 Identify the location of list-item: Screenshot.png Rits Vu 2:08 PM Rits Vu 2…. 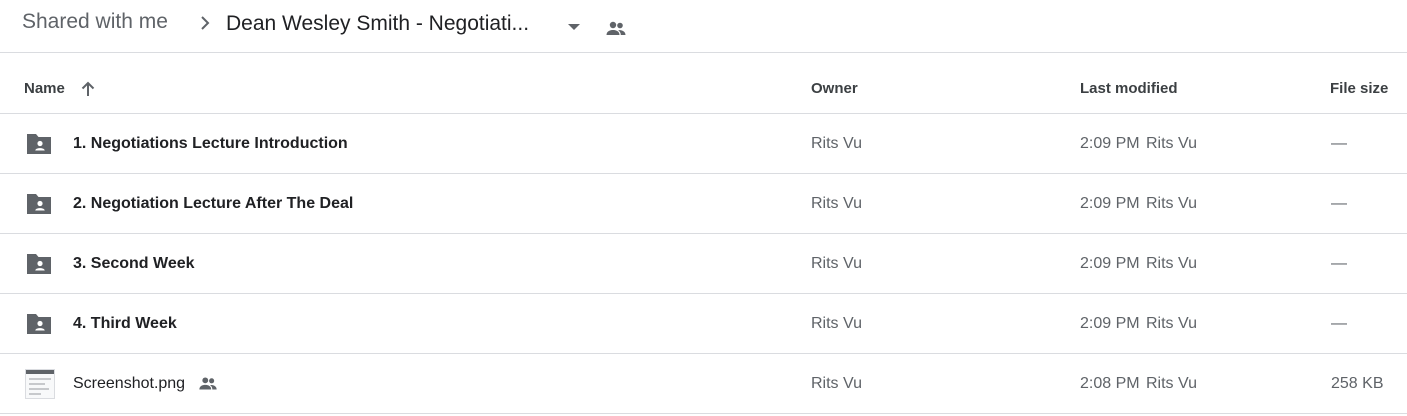
(703, 384).